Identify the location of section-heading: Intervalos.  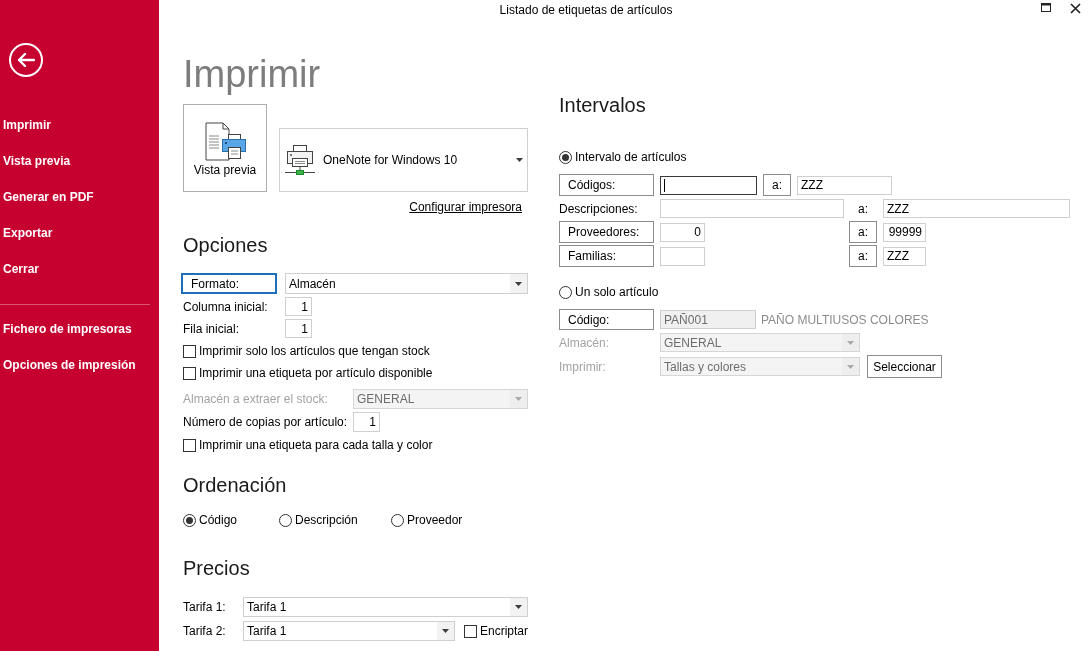
(602, 105).